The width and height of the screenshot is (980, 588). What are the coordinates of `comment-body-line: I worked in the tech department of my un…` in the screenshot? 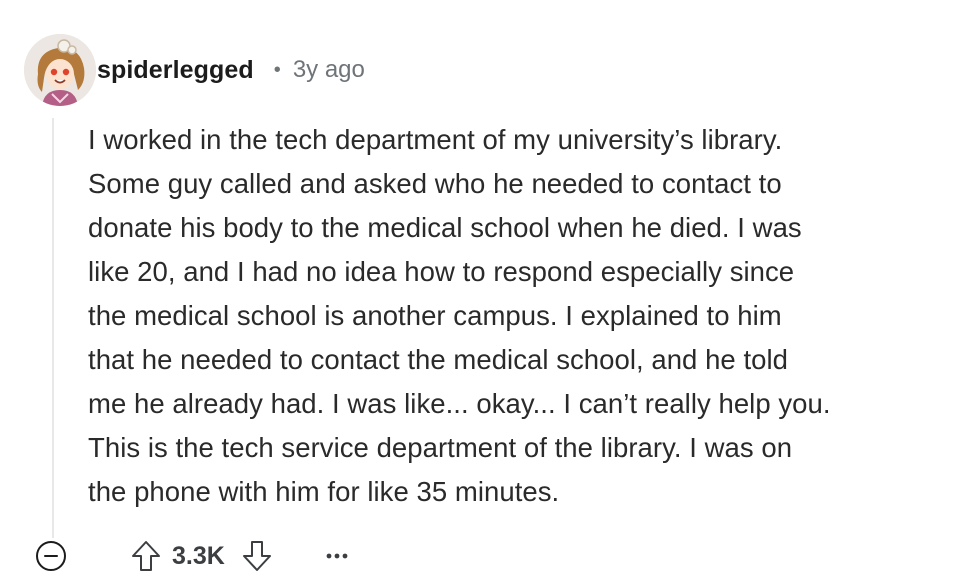 It's located at (435, 139).